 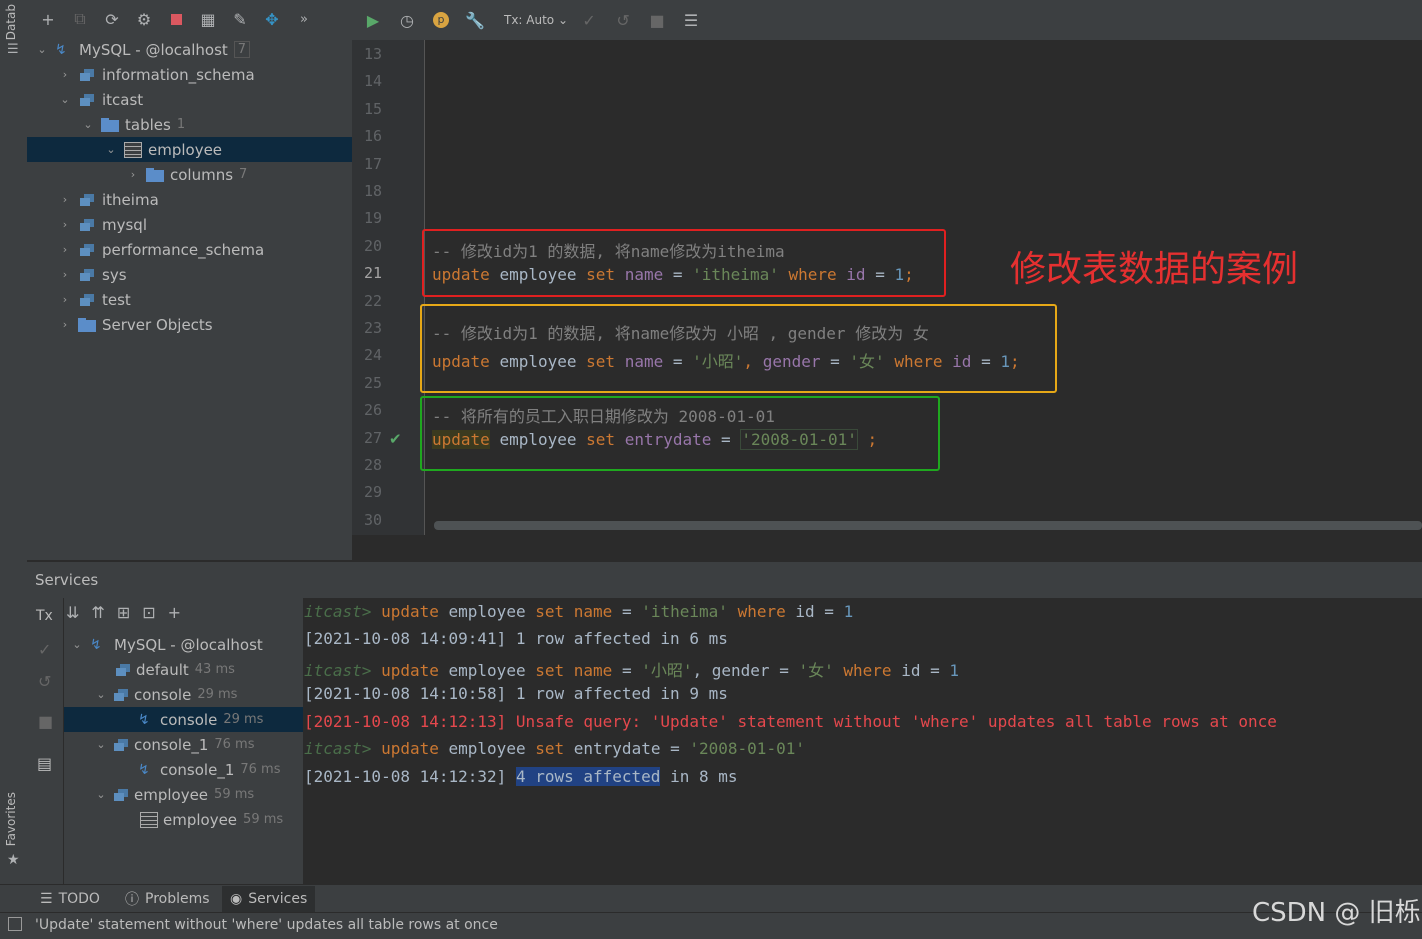 I want to click on tree-item-label: employee, so click(x=185, y=149).